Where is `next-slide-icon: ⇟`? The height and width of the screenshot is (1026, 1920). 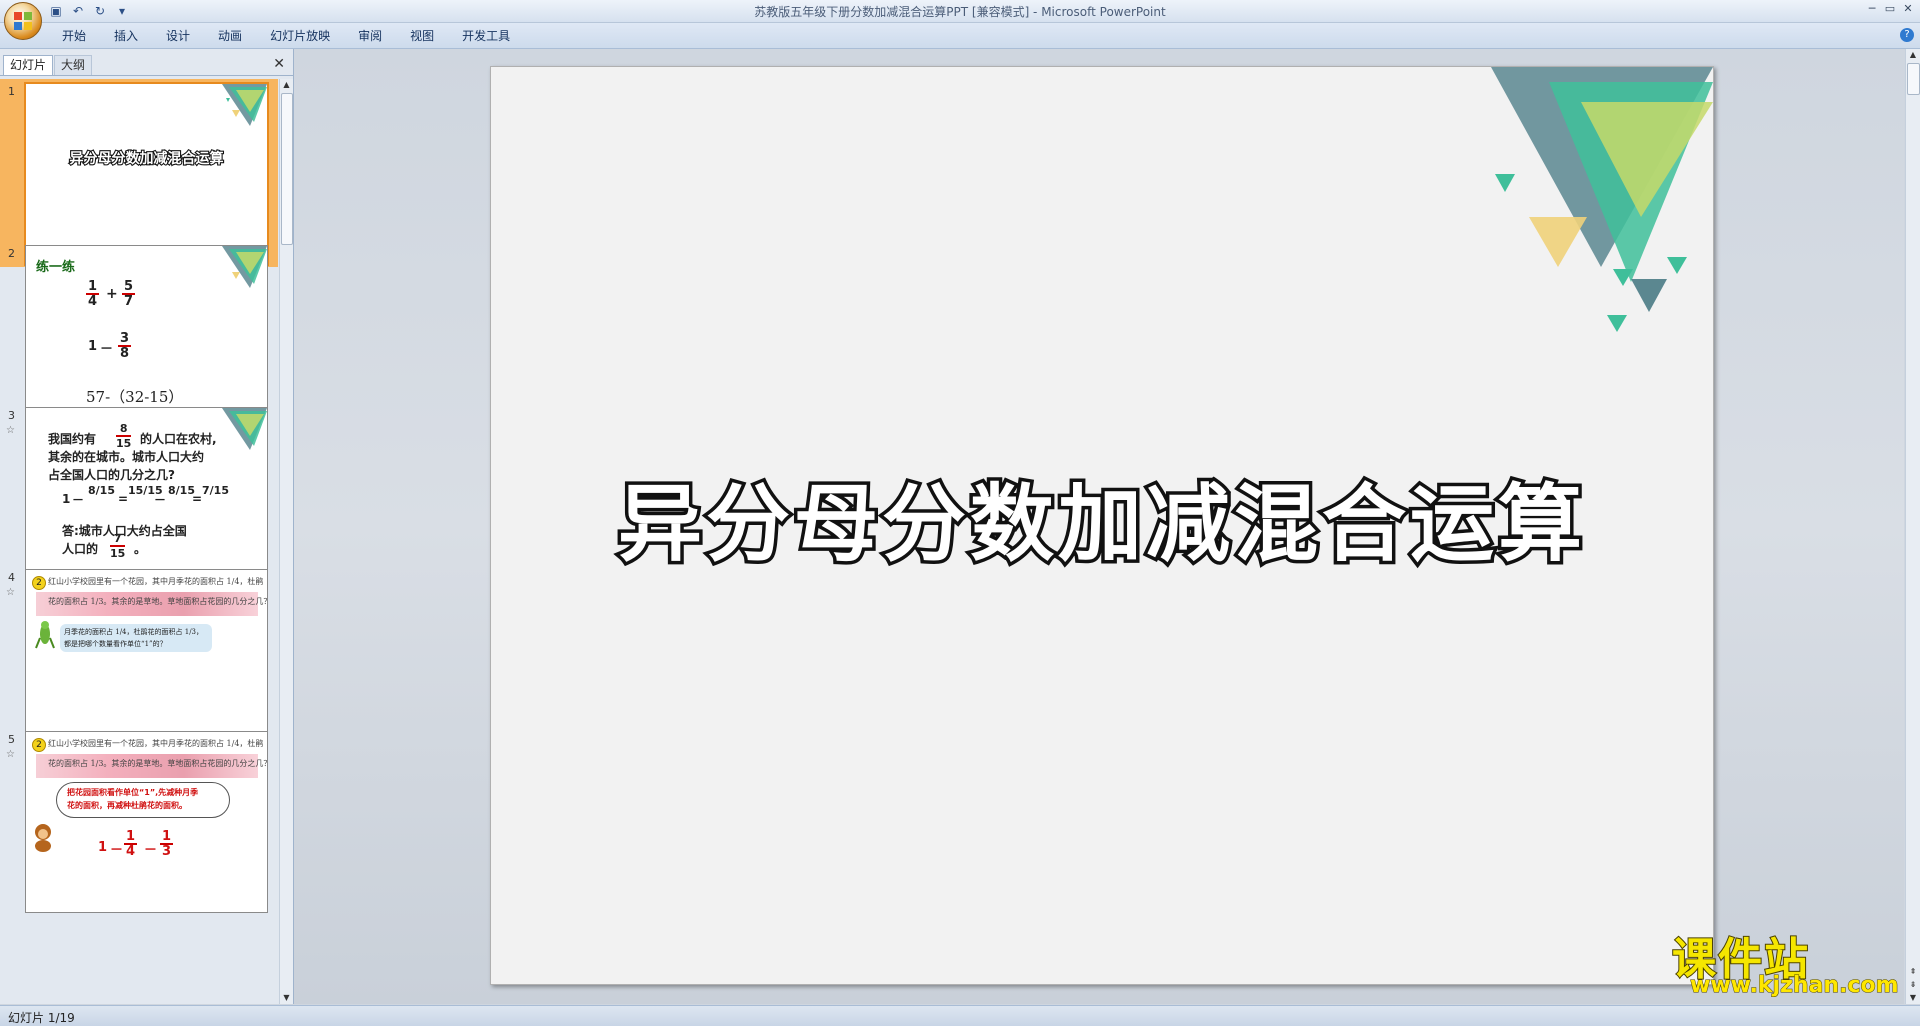 next-slide-icon: ⇟ is located at coordinates (1913, 985).